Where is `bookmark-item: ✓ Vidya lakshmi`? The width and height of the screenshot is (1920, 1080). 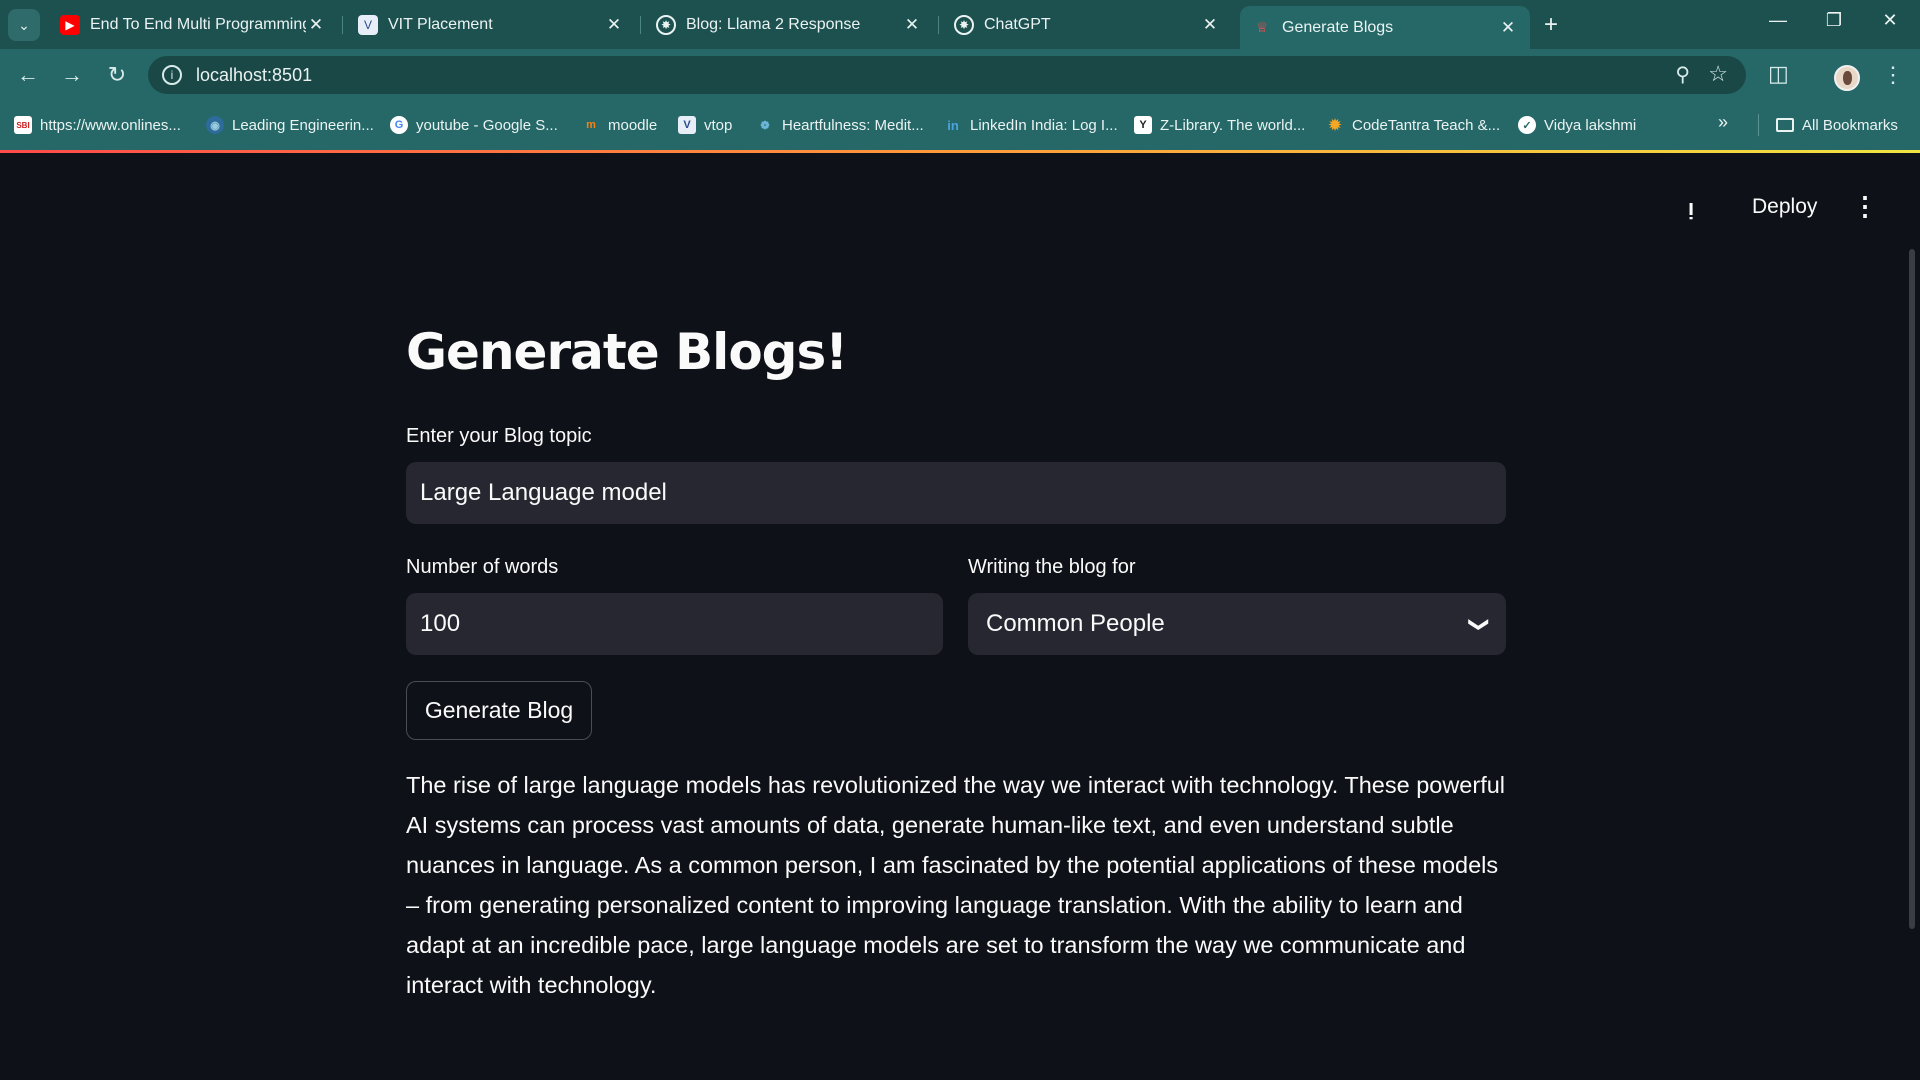
bookmark-item: ✓ Vidya lakshmi is located at coordinates (1577, 125).